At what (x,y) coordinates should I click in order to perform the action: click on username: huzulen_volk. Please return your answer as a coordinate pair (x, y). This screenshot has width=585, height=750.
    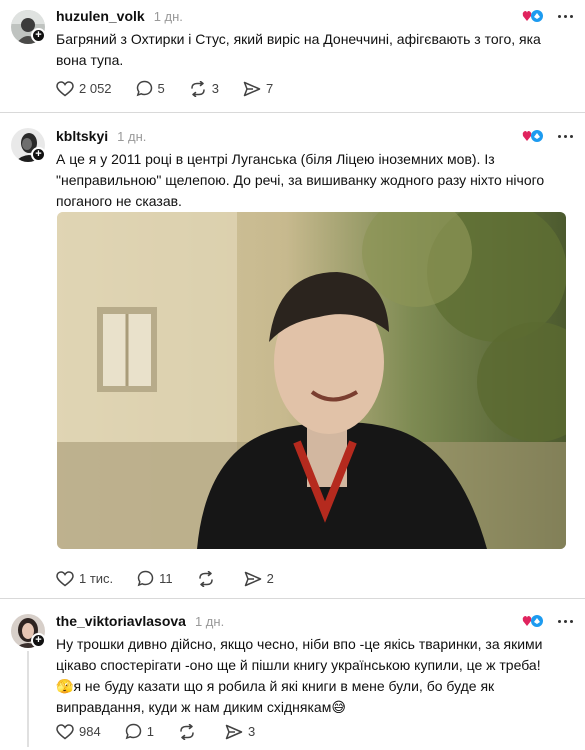
    Looking at the image, I should click on (100, 16).